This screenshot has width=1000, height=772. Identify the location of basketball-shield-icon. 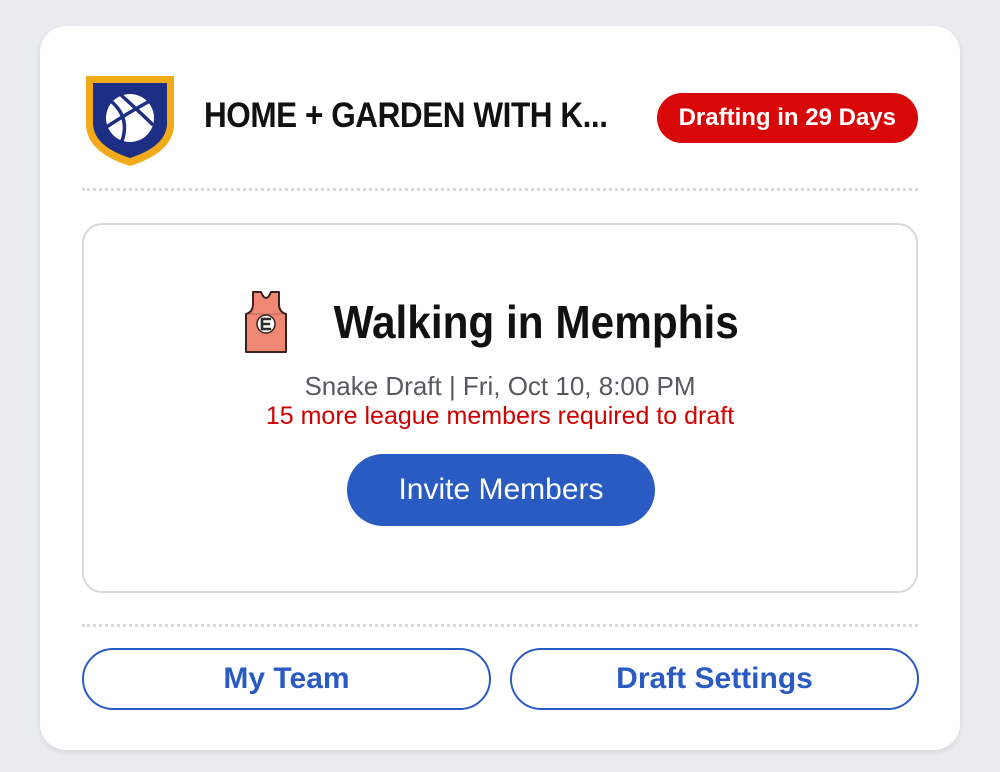
(130, 121).